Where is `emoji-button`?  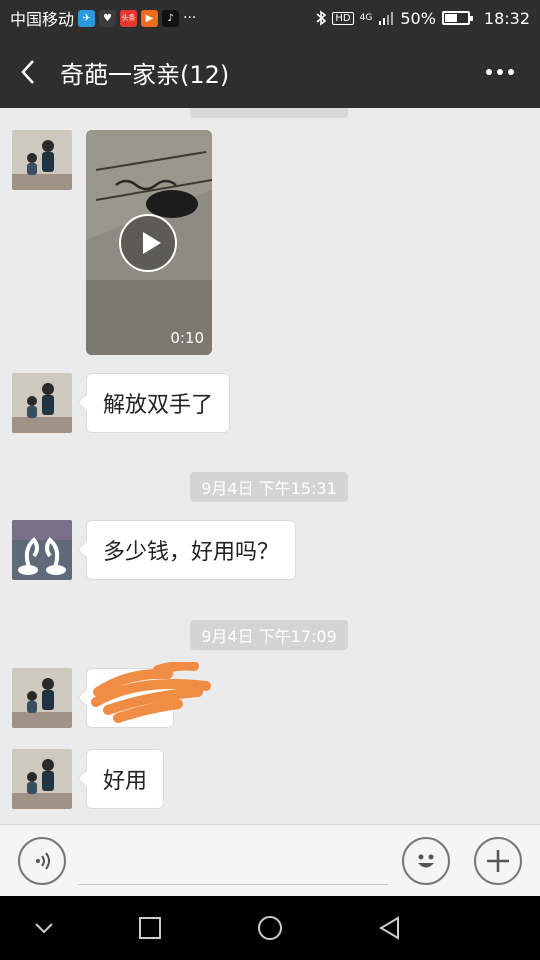
emoji-button is located at coordinates (426, 861).